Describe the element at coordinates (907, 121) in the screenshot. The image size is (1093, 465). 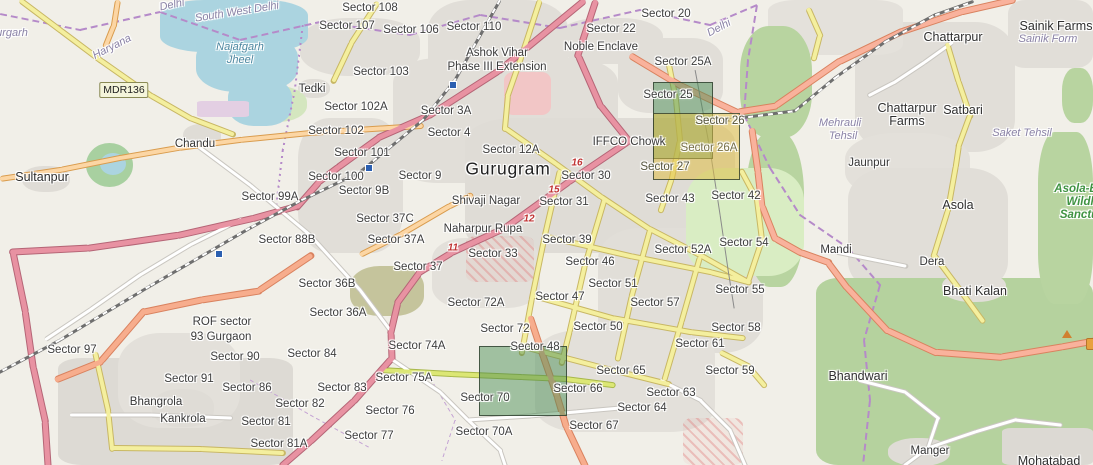
I see `label-farms: Farms` at that location.